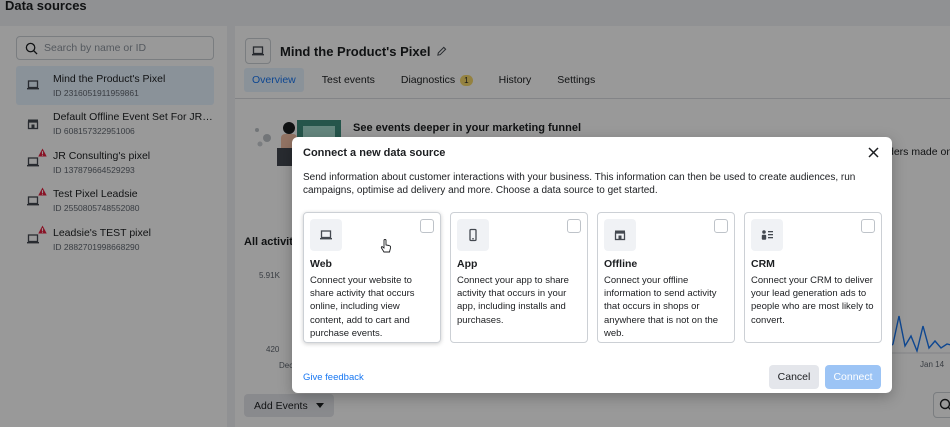 Image resolution: width=950 pixels, height=427 pixels. What do you see at coordinates (621, 264) in the screenshot?
I see `option-title: Offline` at bounding box center [621, 264].